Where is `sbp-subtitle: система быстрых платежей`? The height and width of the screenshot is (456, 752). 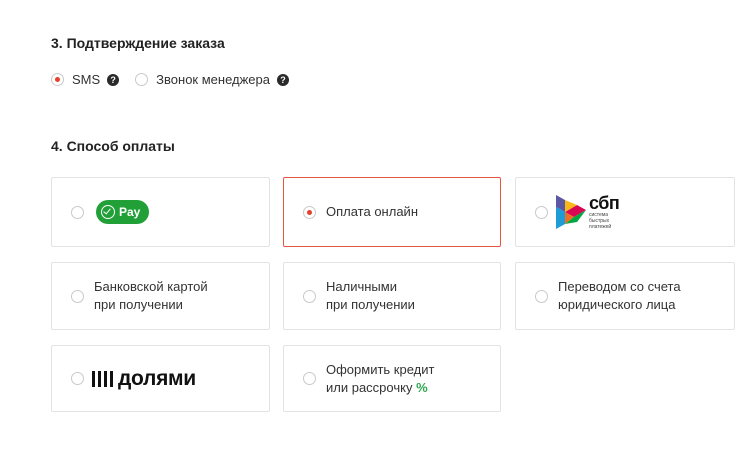 sbp-subtitle: система быстрых платежей is located at coordinates (600, 221).